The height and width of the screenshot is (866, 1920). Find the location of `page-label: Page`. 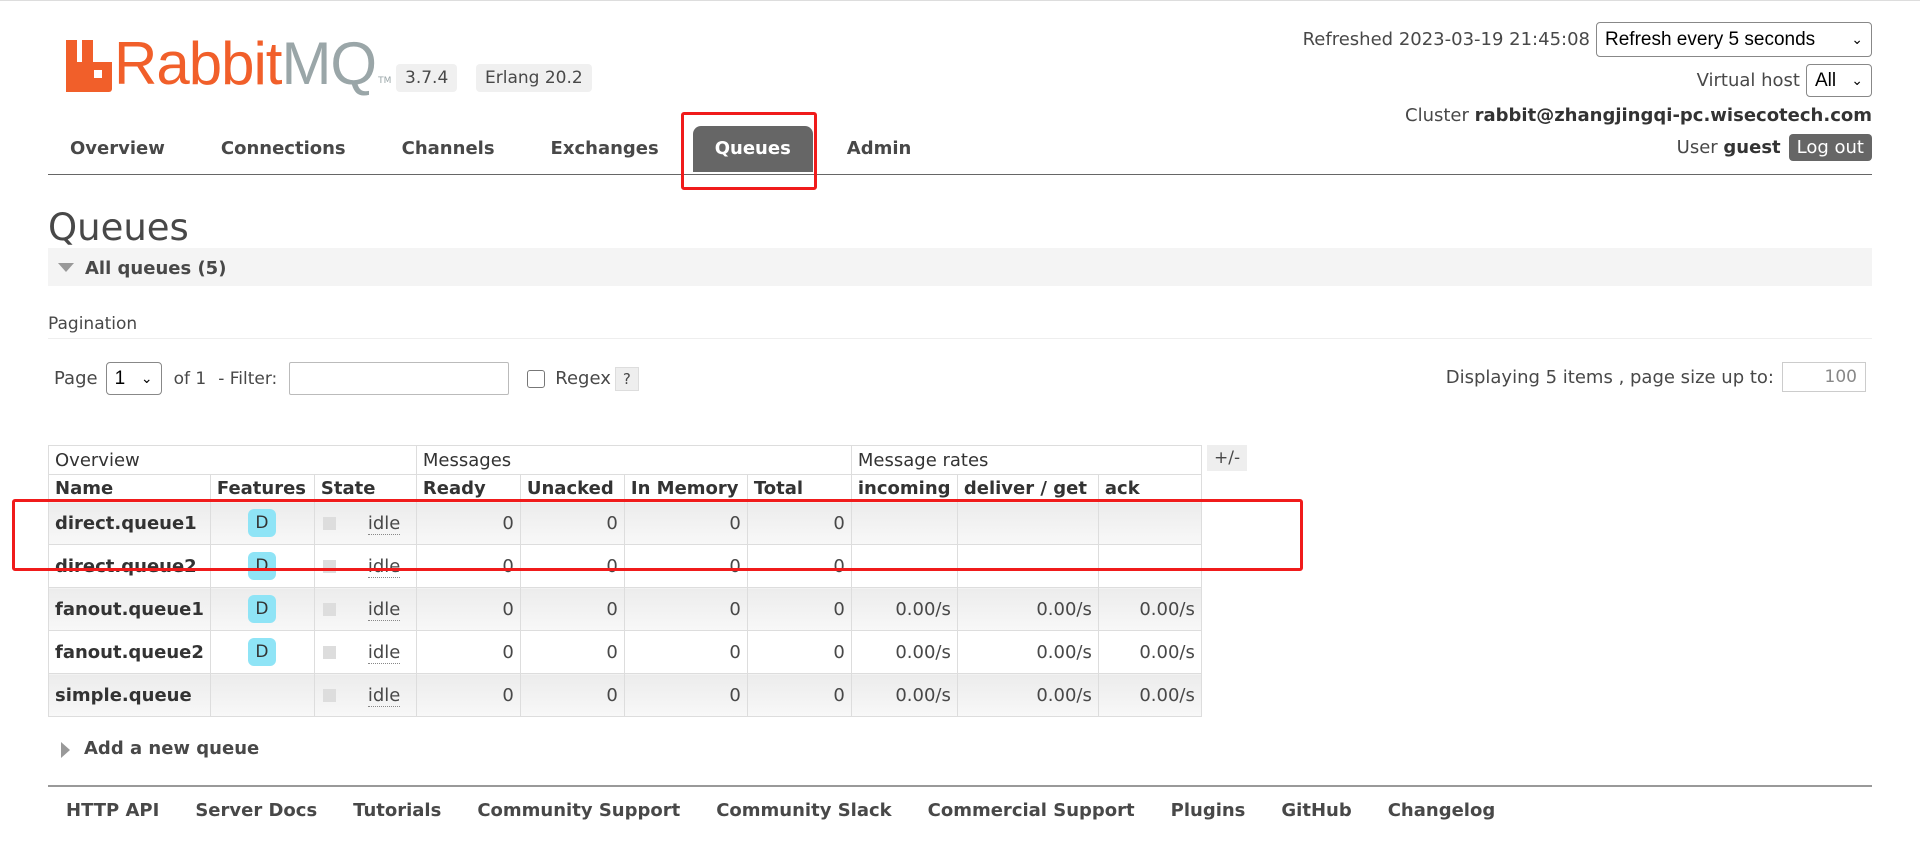

page-label: Page is located at coordinates (76, 378).